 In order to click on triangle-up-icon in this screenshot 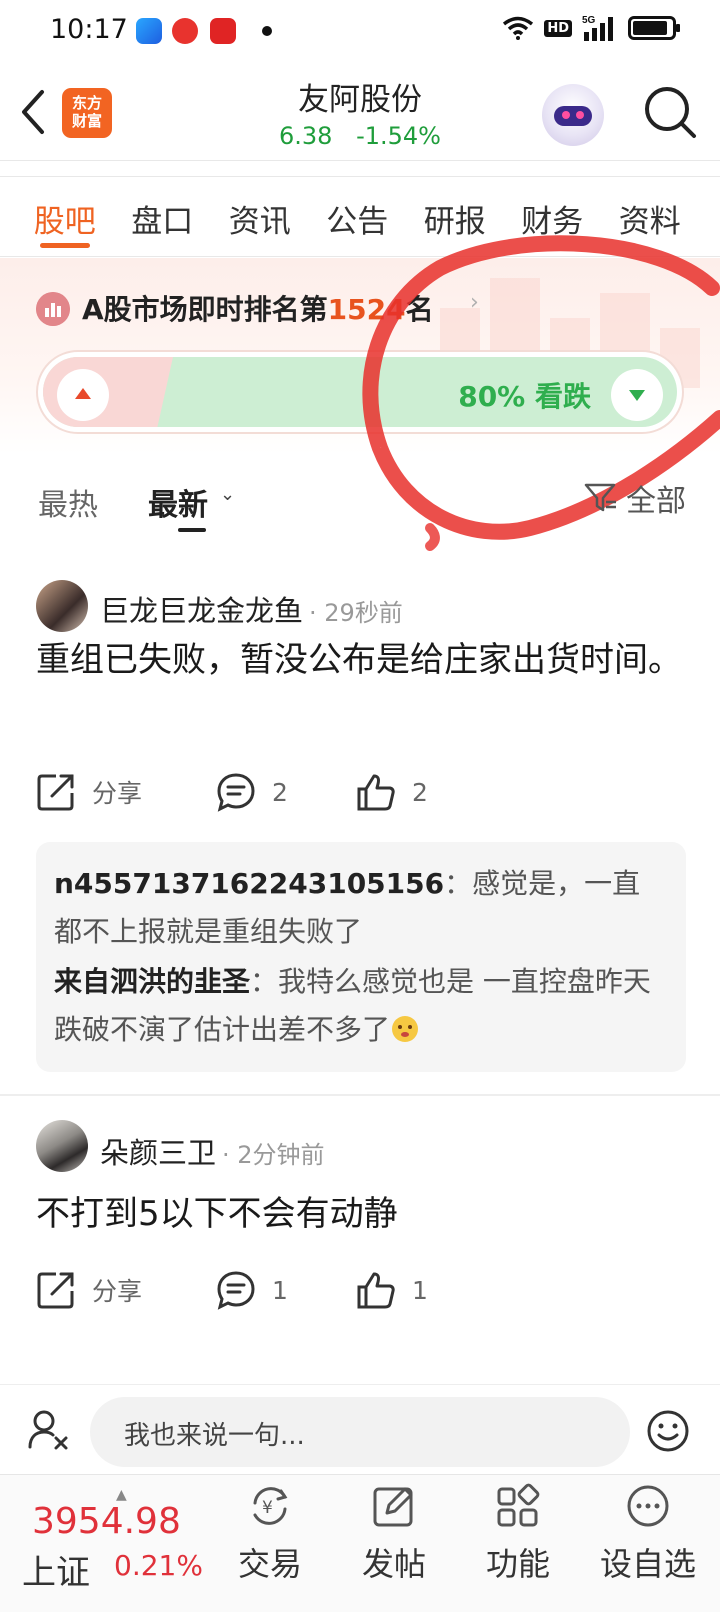, I will do `click(83, 393)`.